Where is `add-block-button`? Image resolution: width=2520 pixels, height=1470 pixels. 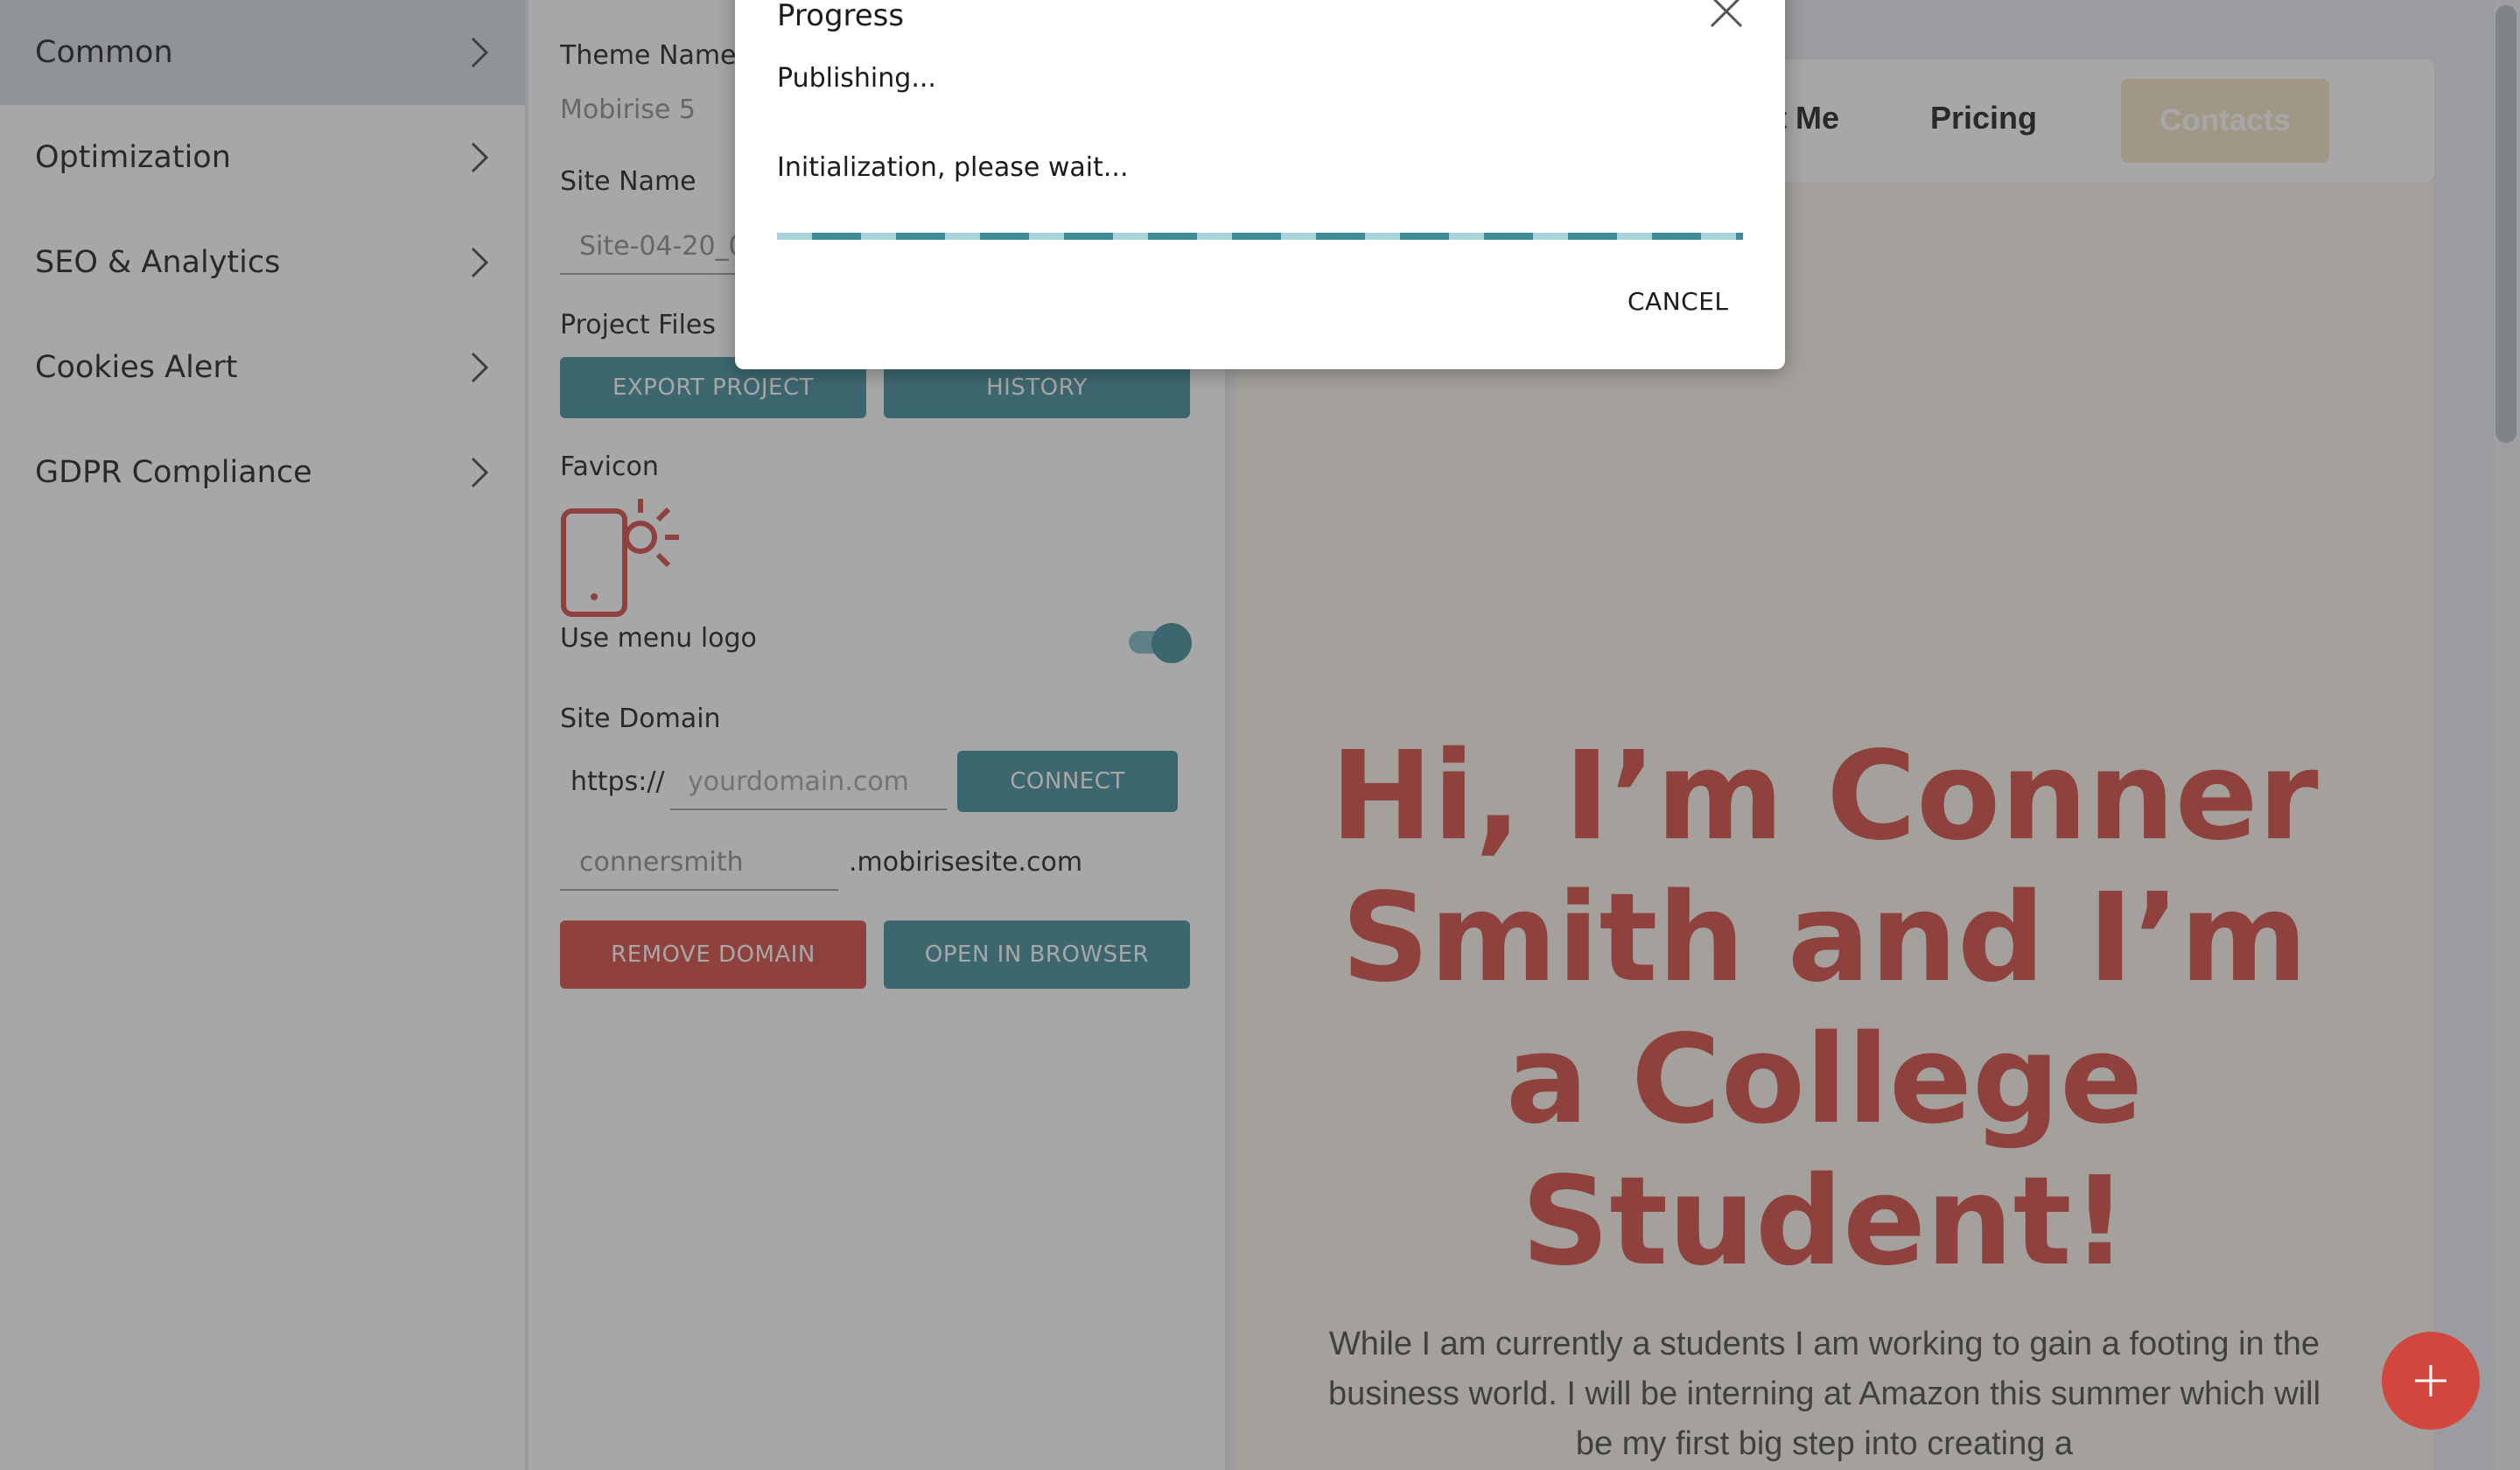 add-block-button is located at coordinates (2431, 1381).